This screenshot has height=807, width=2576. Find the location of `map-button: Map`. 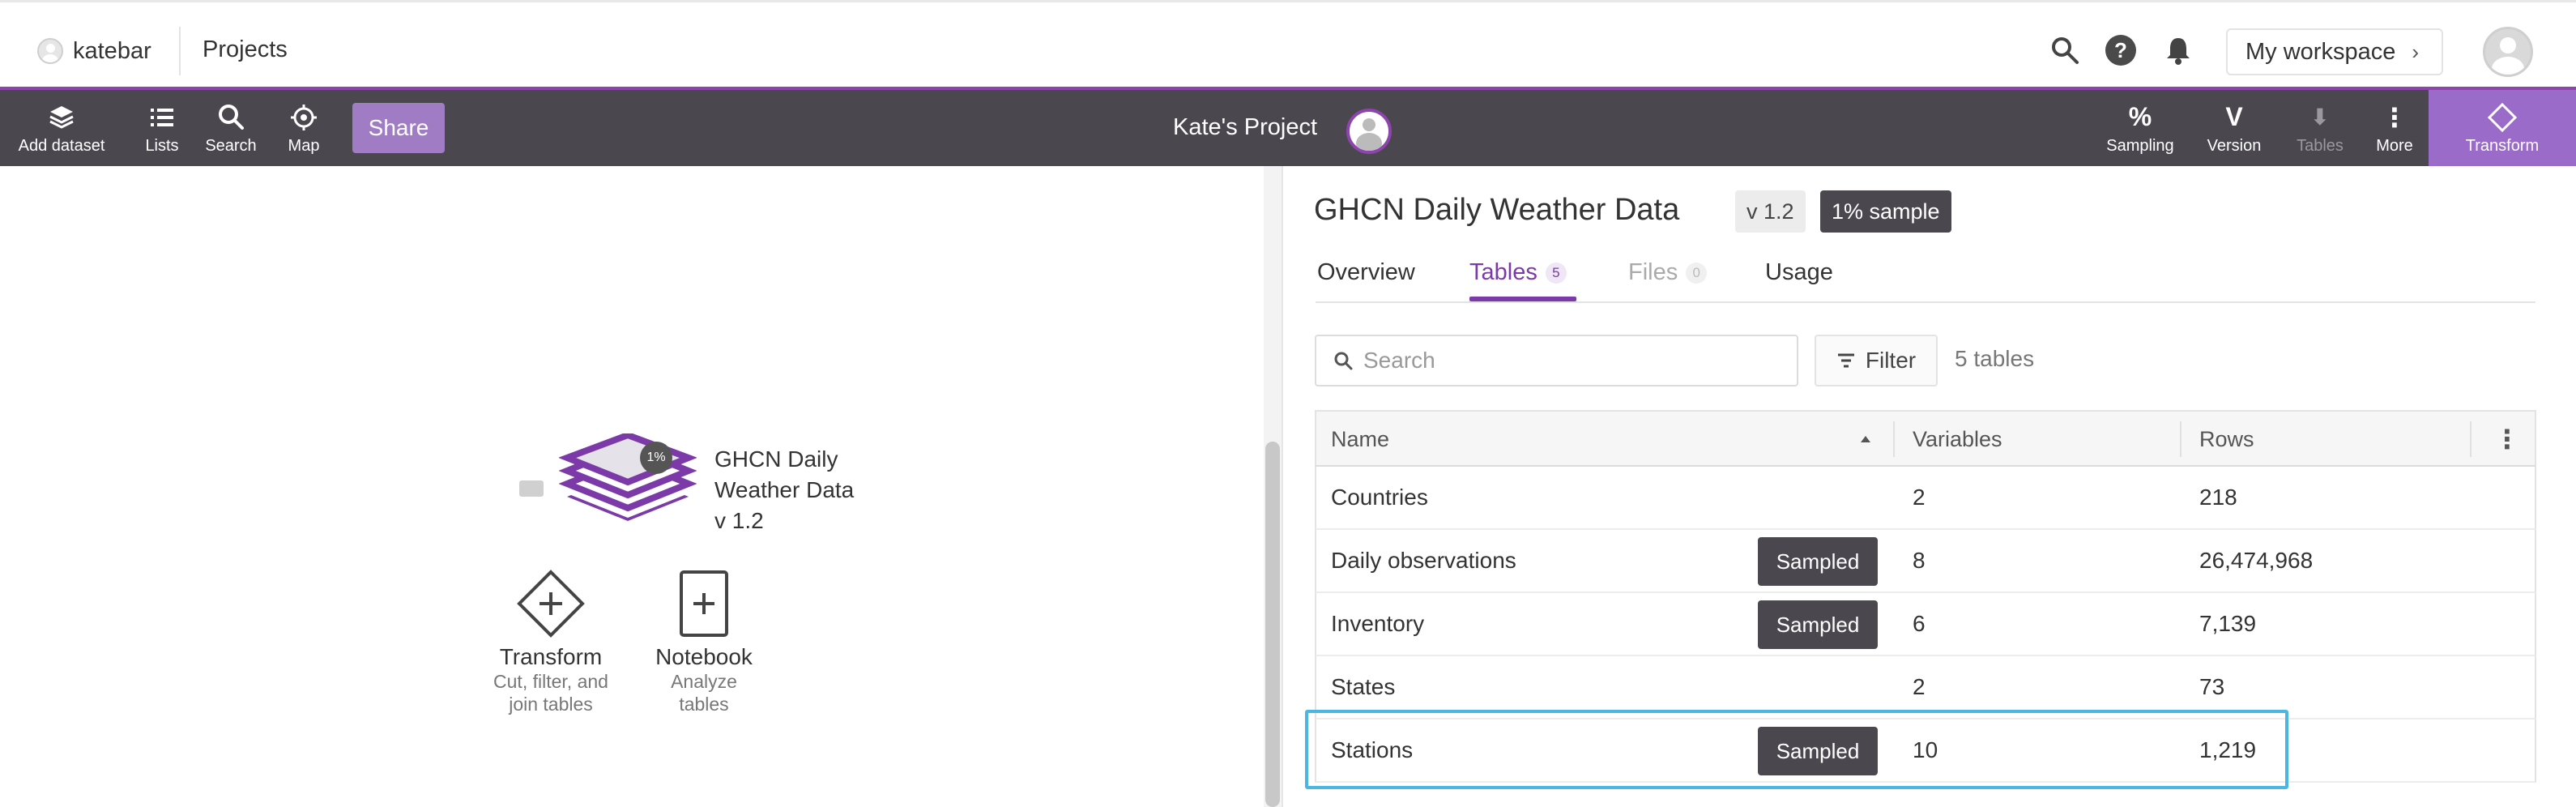

map-button: Map is located at coordinates (303, 128).